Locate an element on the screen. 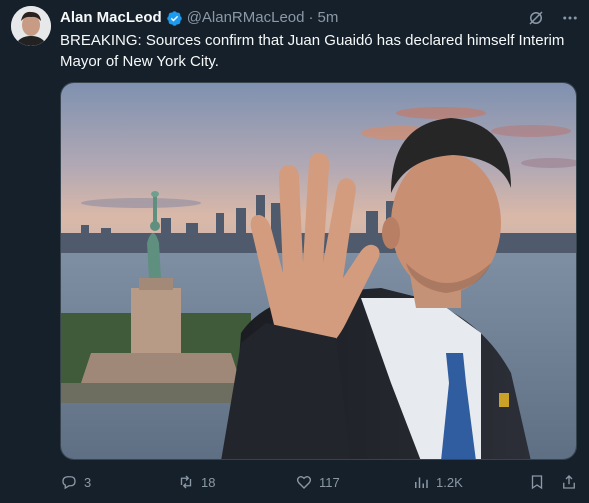 The image size is (589, 503). more-options-icon is located at coordinates (570, 18).